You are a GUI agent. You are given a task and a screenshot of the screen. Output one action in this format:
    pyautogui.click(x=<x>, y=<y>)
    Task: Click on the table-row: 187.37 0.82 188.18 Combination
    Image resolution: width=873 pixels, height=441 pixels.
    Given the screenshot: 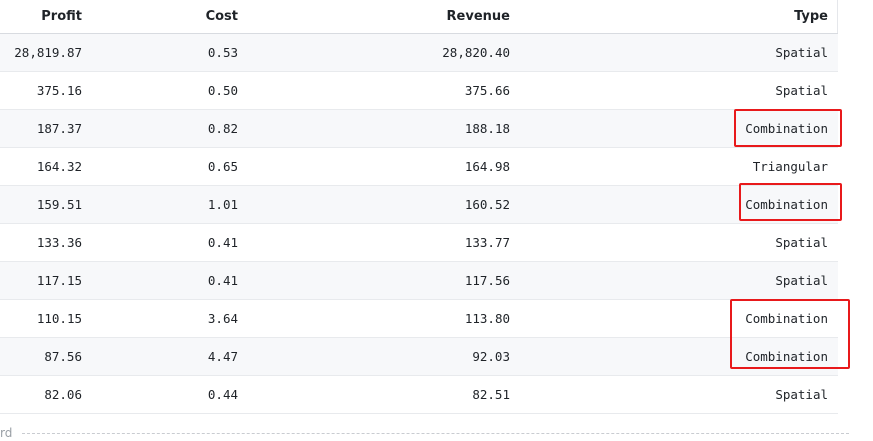 What is the action you would take?
    pyautogui.click(x=419, y=128)
    